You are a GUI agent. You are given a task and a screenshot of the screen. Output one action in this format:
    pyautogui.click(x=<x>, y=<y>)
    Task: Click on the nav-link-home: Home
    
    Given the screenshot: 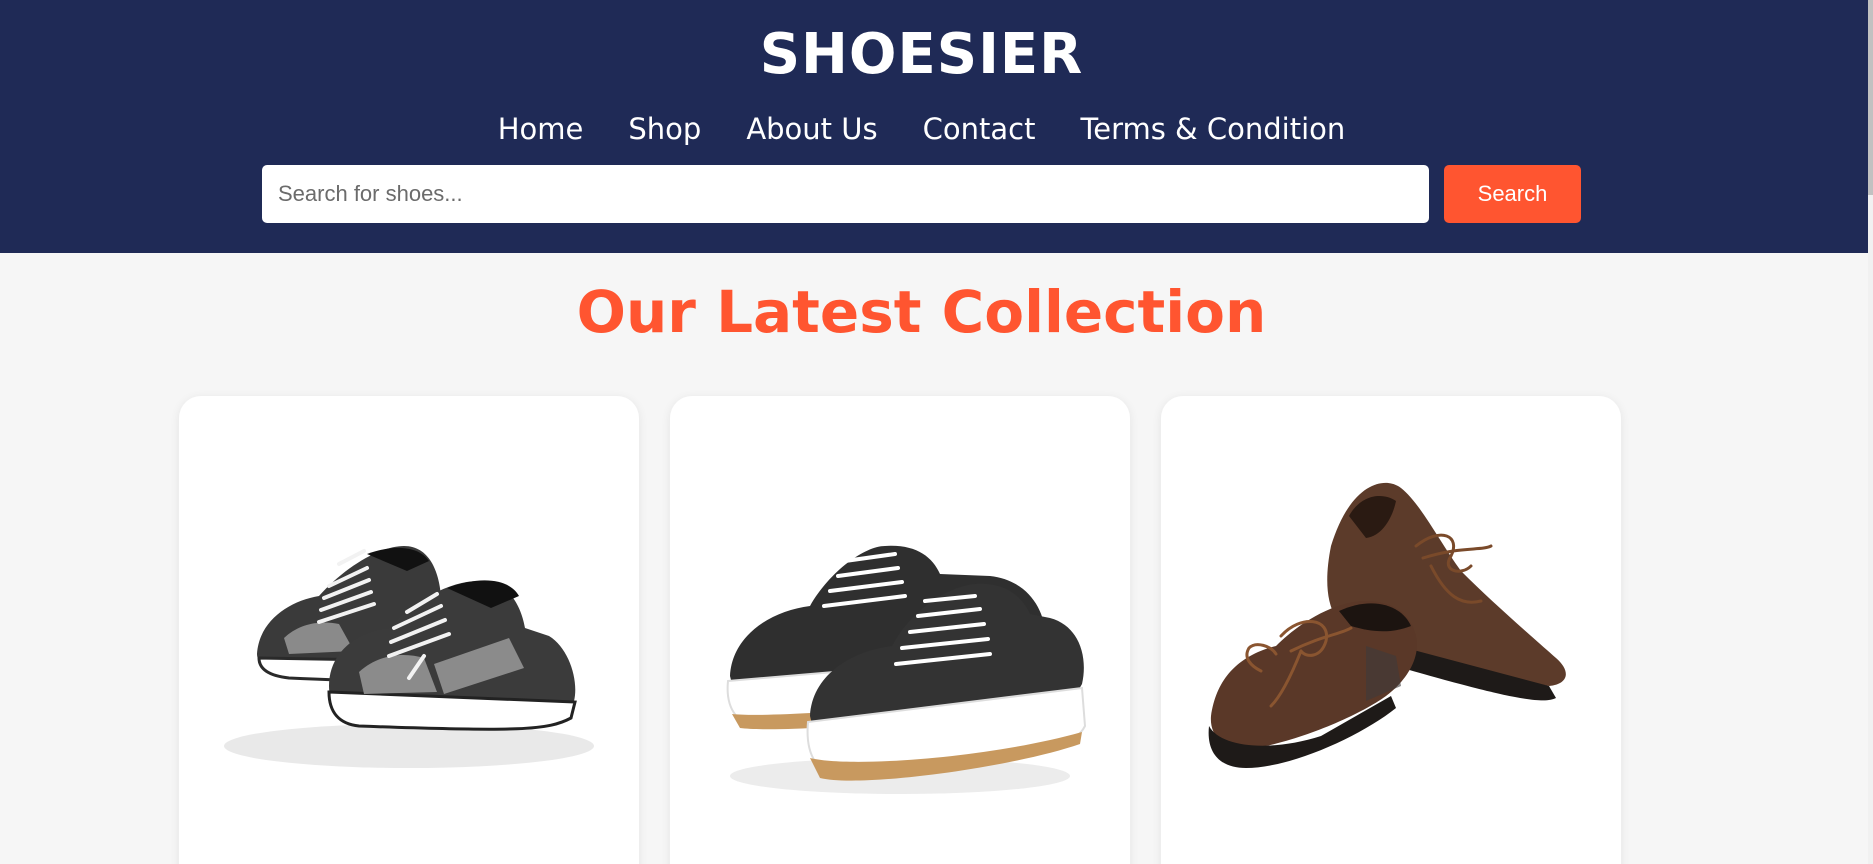 What is the action you would take?
    pyautogui.click(x=541, y=129)
    